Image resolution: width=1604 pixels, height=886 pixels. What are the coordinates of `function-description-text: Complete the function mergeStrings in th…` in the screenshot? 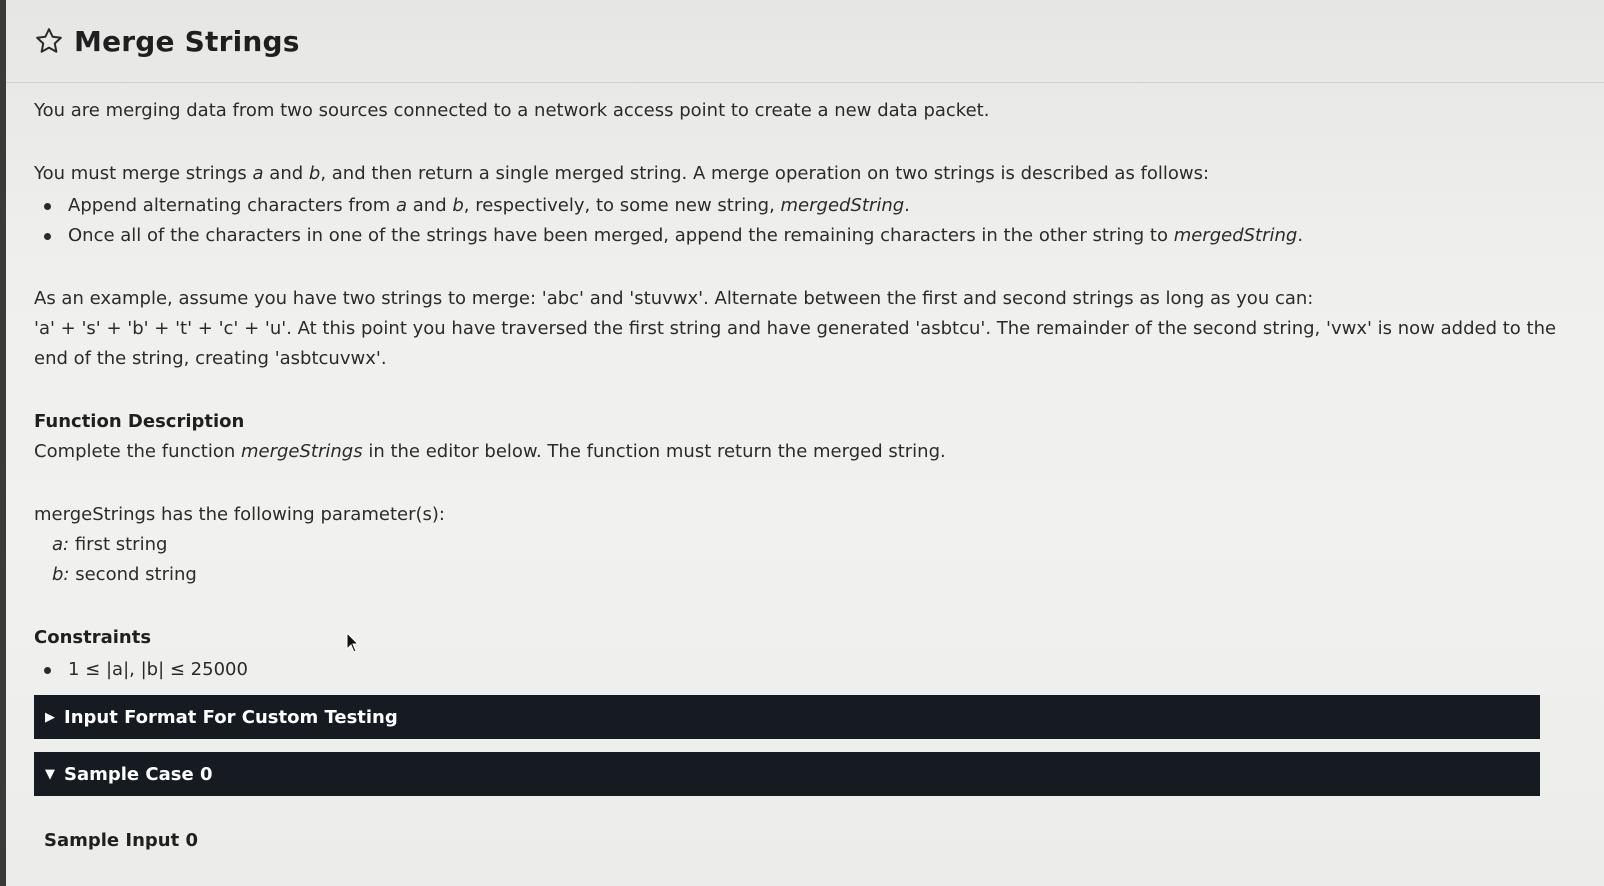 It's located at (490, 451).